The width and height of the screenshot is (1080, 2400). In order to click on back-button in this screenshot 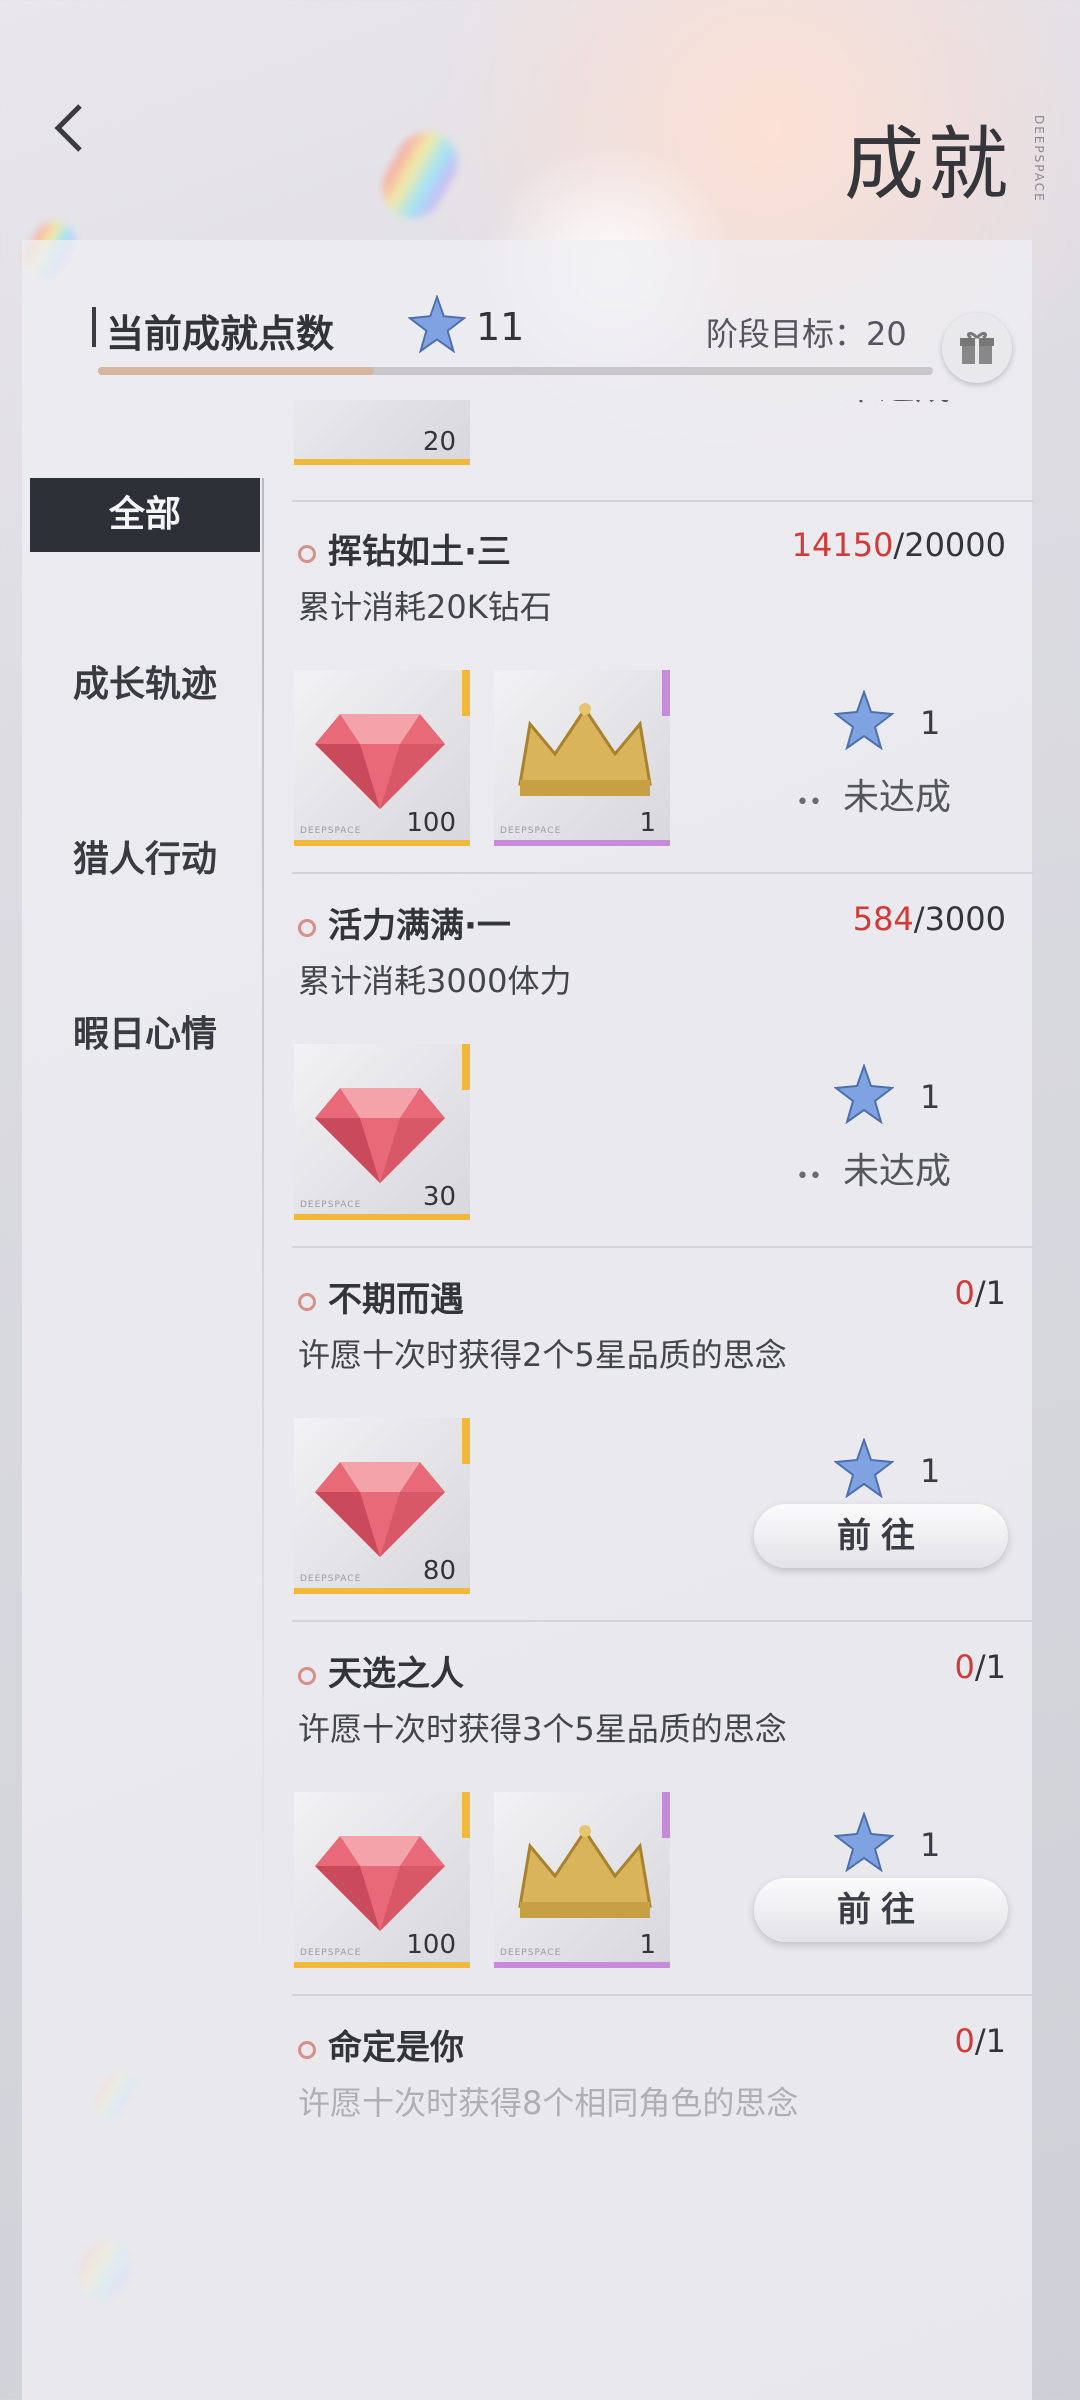, I will do `click(68, 130)`.